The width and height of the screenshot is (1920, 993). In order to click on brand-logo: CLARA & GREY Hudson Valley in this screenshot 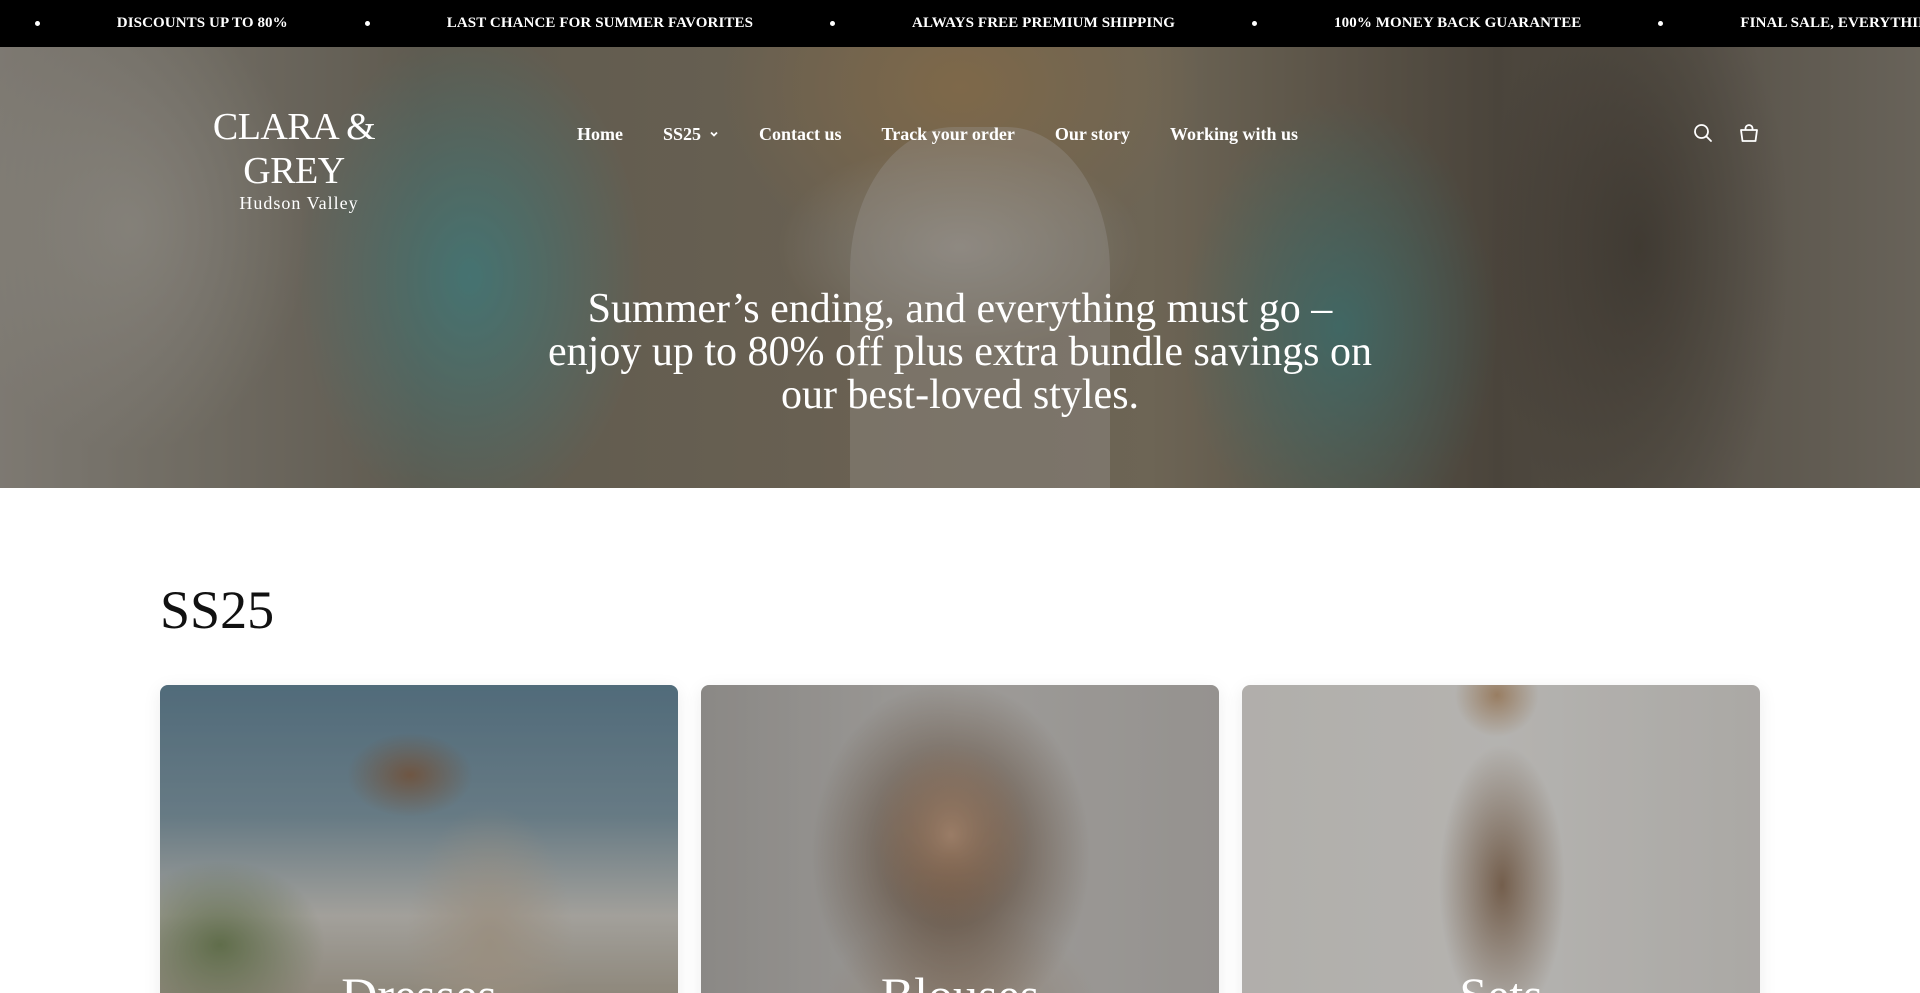, I will do `click(294, 159)`.